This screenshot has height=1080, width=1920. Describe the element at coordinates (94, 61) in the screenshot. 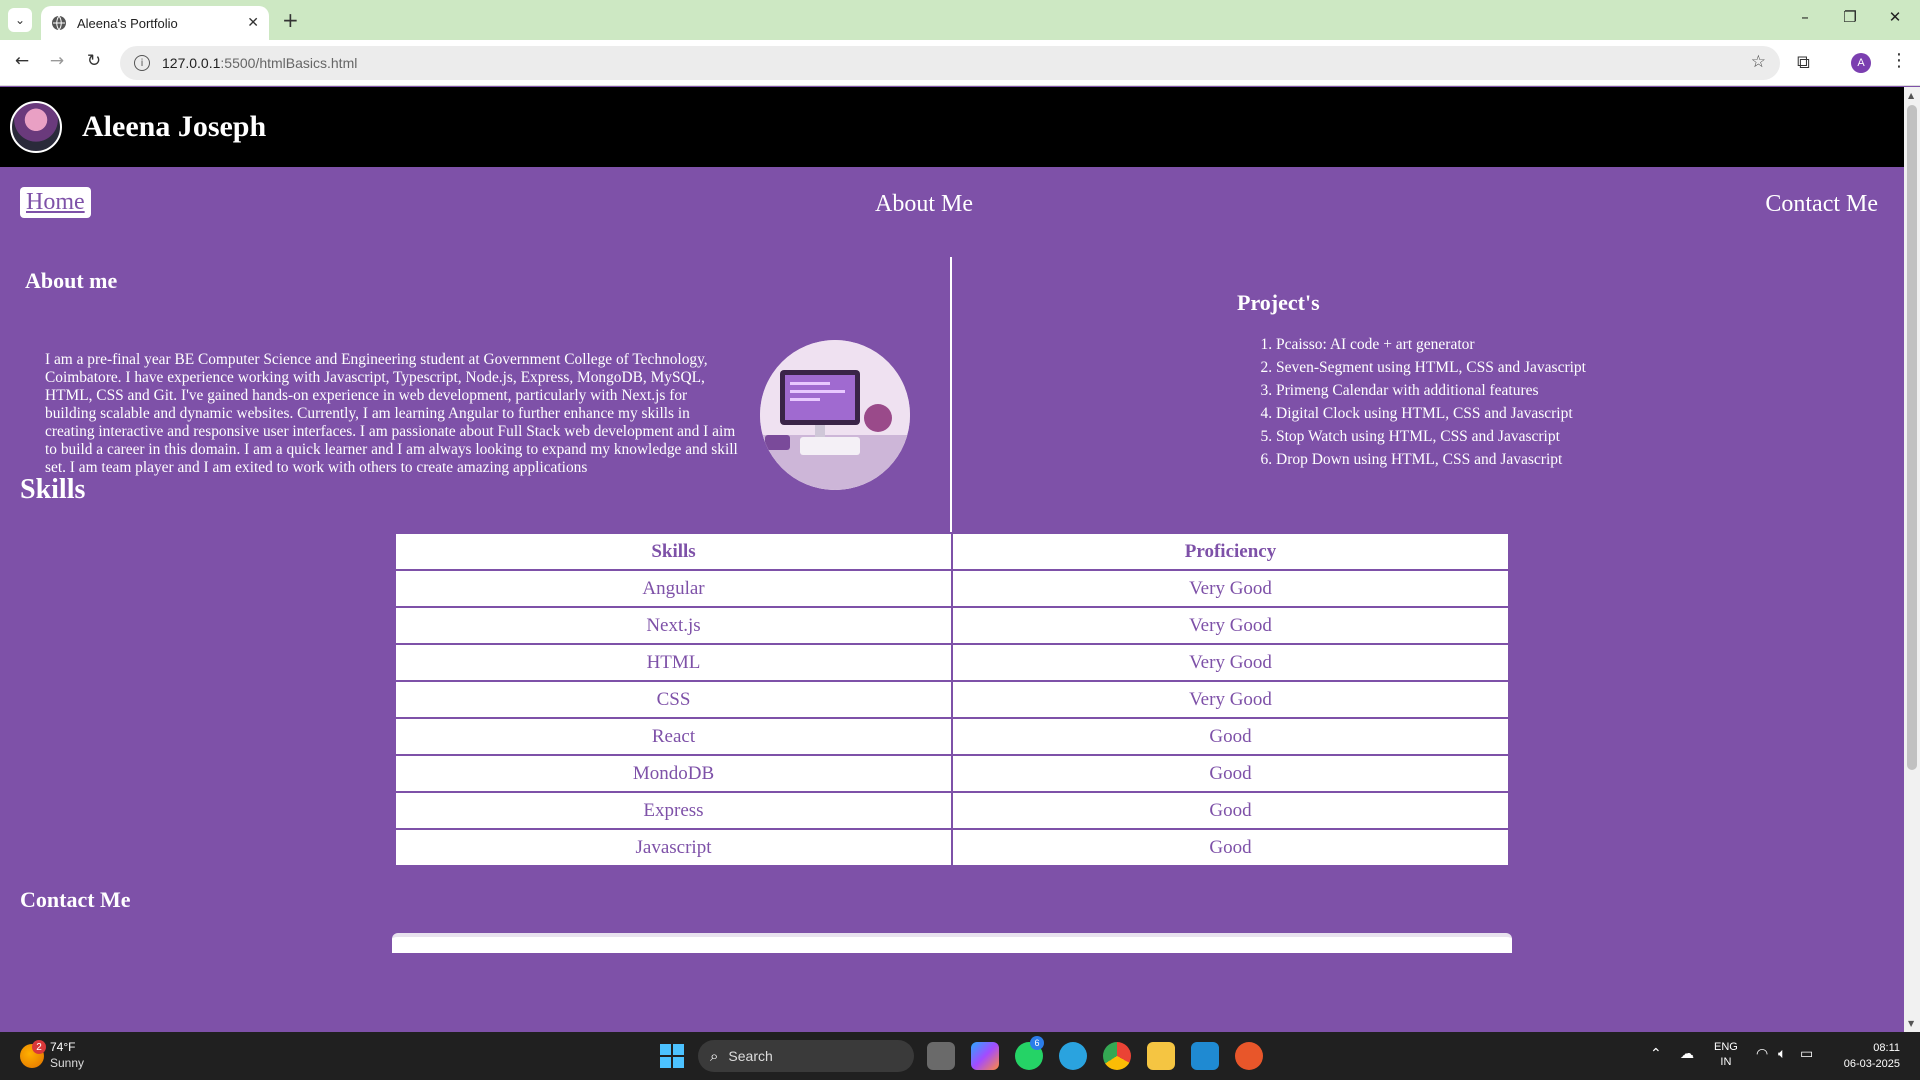

I see `reload-icon: ↻` at that location.